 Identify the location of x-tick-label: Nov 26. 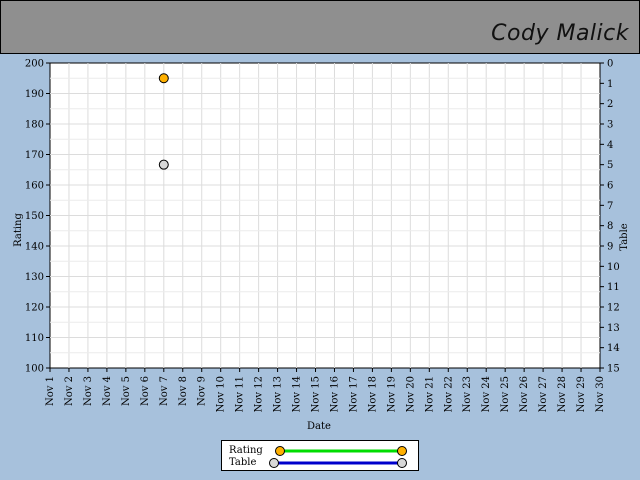
(524, 394).